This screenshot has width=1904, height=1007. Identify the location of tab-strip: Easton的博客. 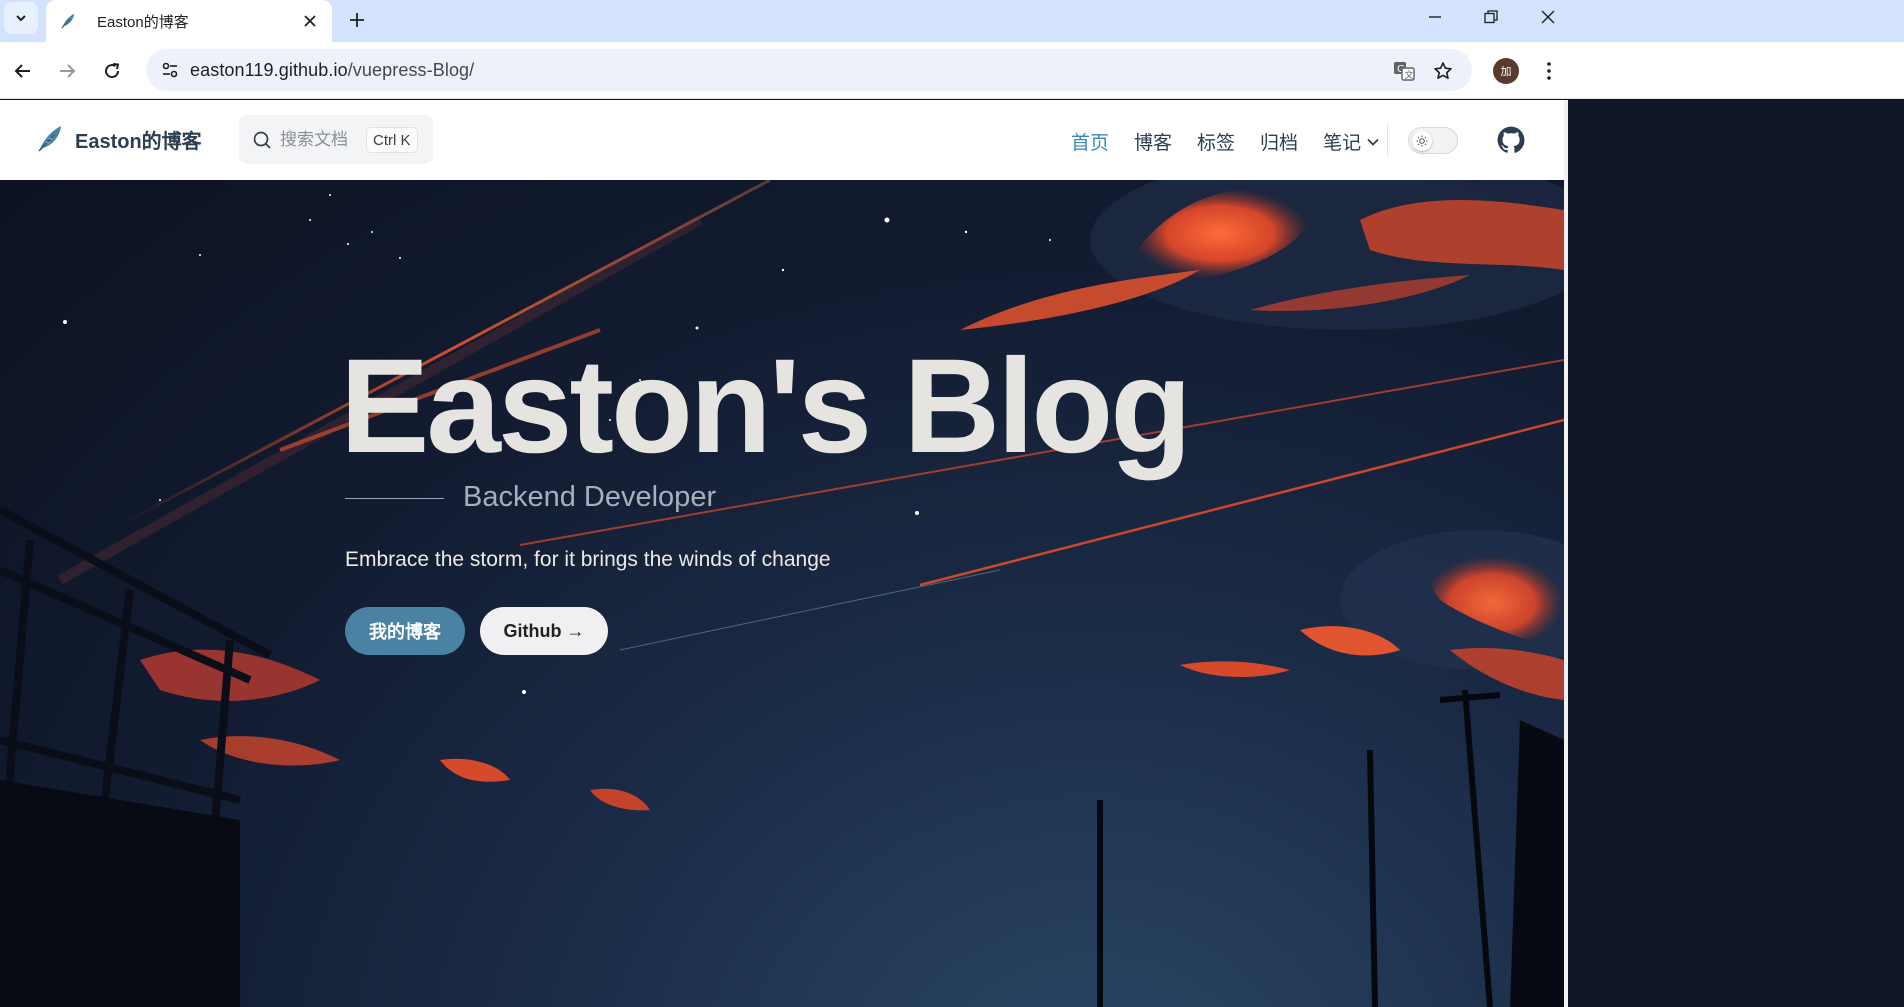
(952, 21).